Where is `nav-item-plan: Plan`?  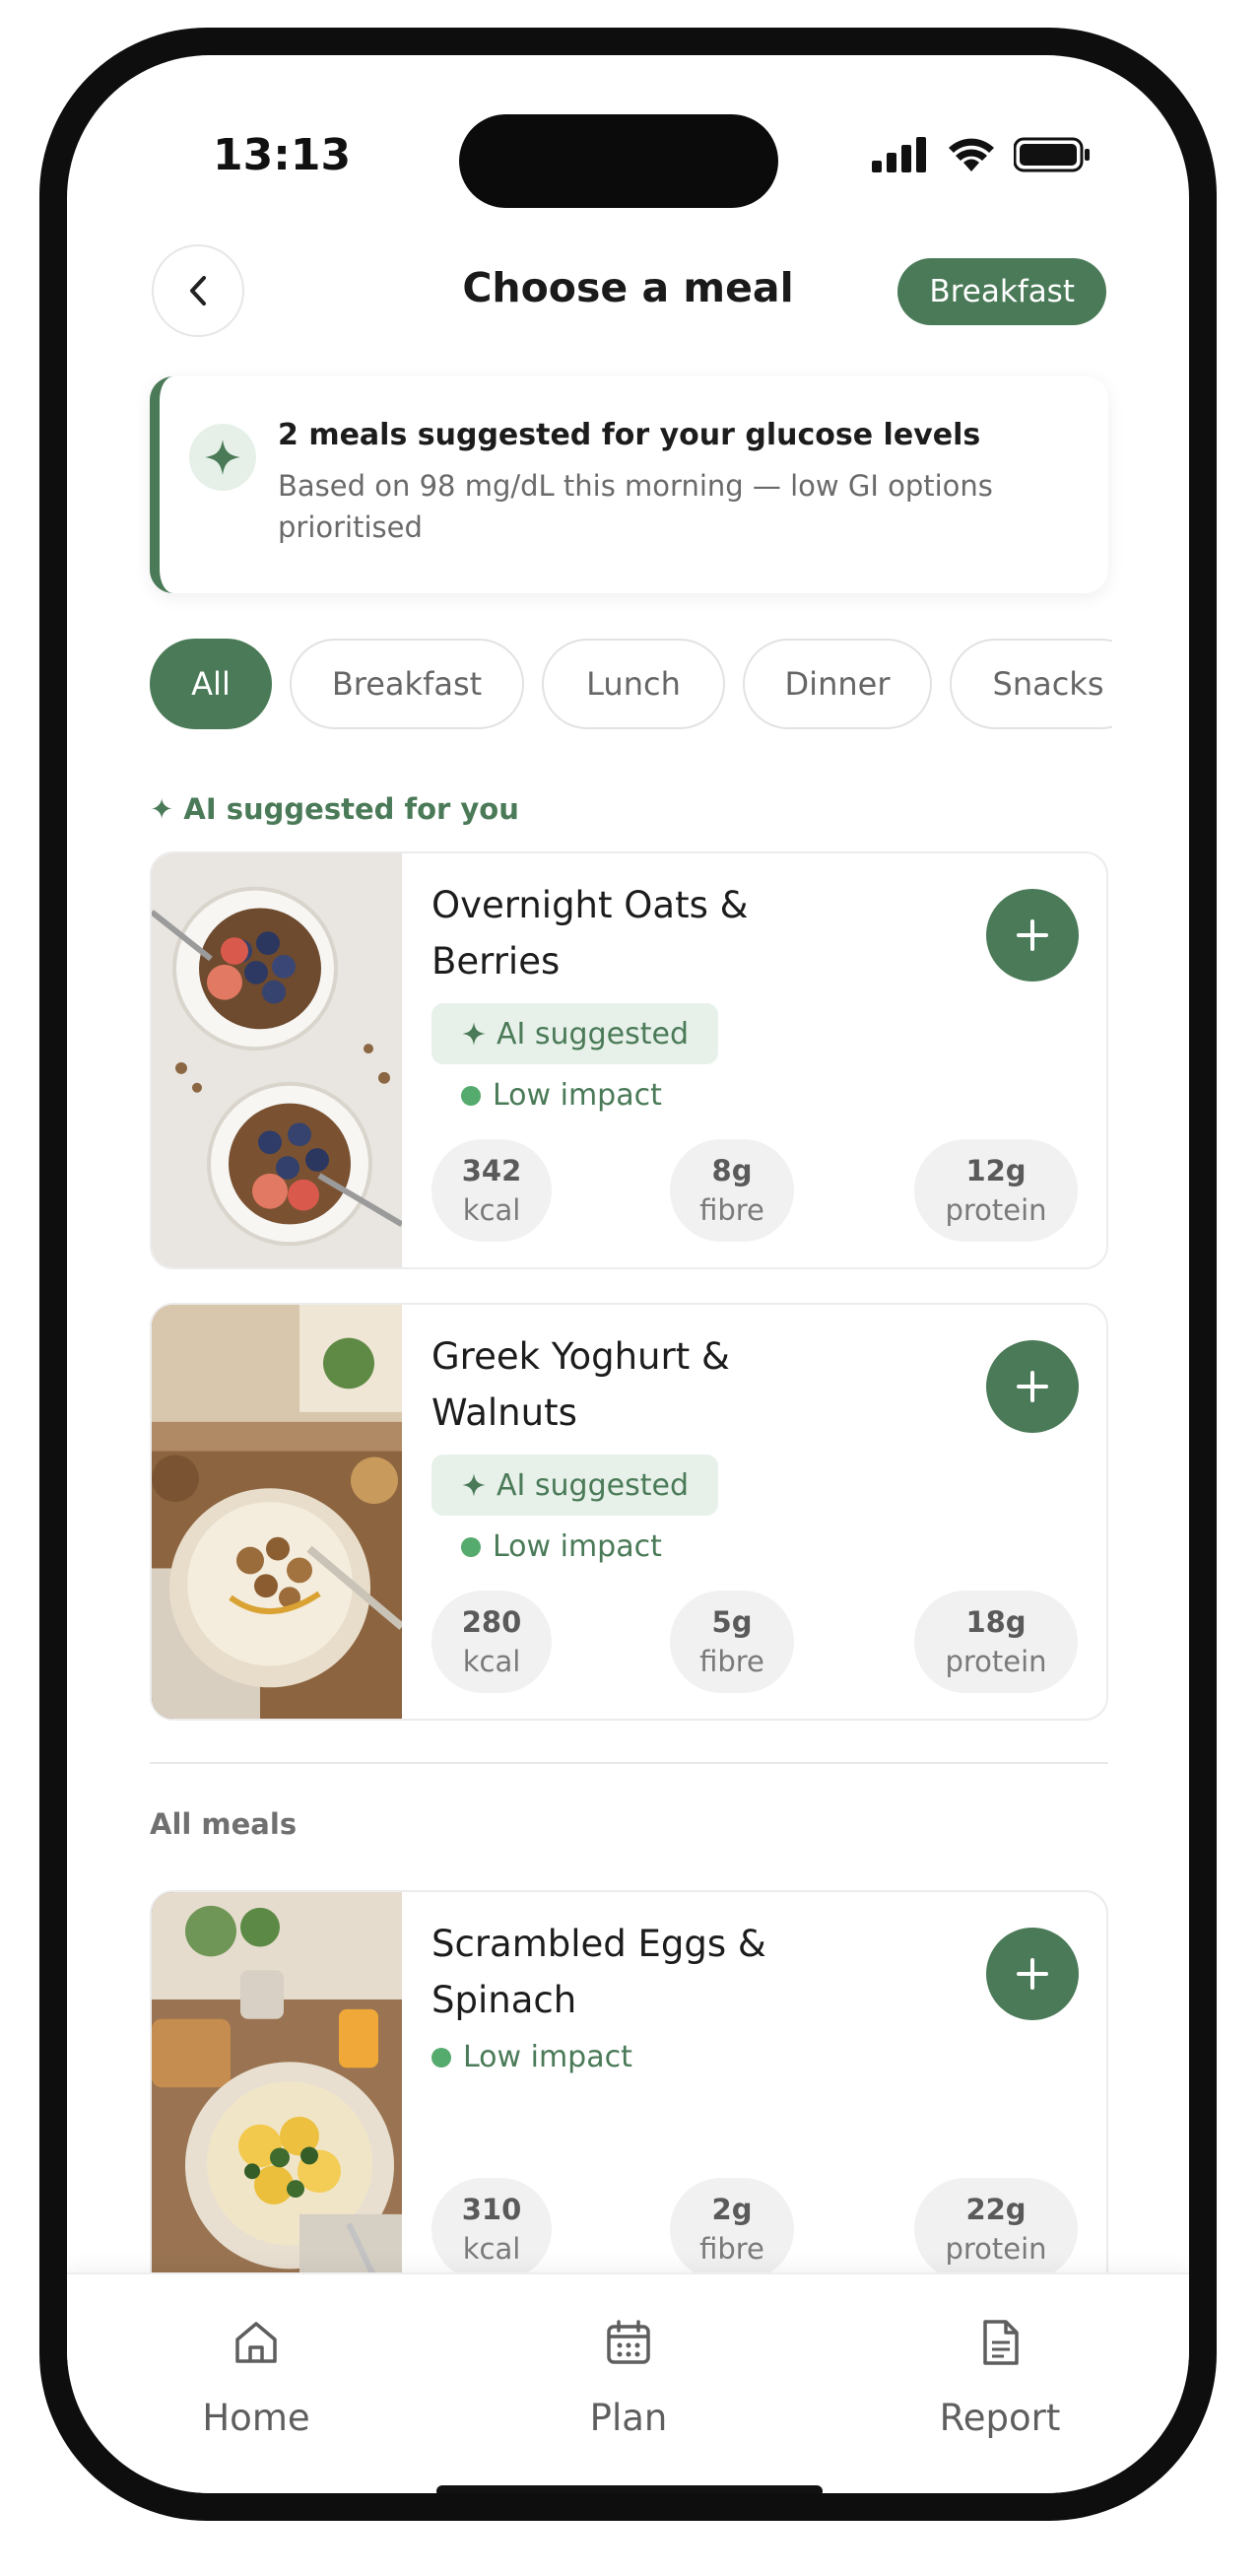 nav-item-plan: Plan is located at coordinates (628, 2378).